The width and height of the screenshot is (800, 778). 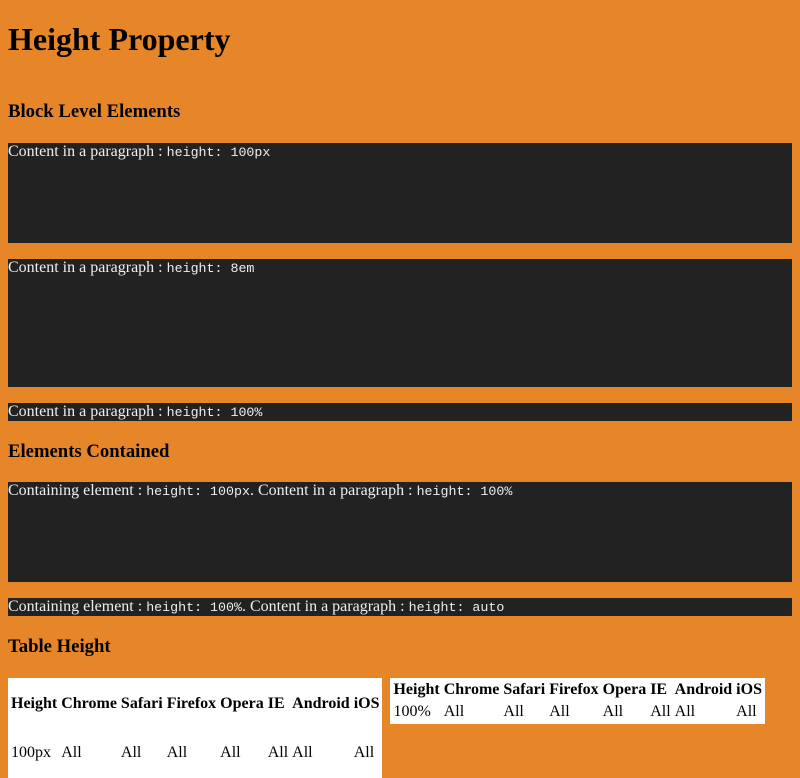 What do you see at coordinates (400, 193) in the screenshot?
I see `paragraph-box-100px: Content in a paragraph : height: 100px` at bounding box center [400, 193].